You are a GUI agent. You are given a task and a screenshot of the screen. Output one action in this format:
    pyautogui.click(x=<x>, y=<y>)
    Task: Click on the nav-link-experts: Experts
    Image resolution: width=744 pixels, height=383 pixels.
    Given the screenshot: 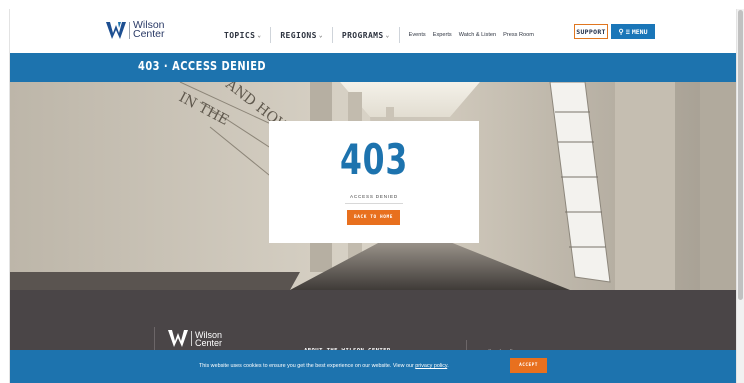 What is the action you would take?
    pyautogui.click(x=442, y=35)
    